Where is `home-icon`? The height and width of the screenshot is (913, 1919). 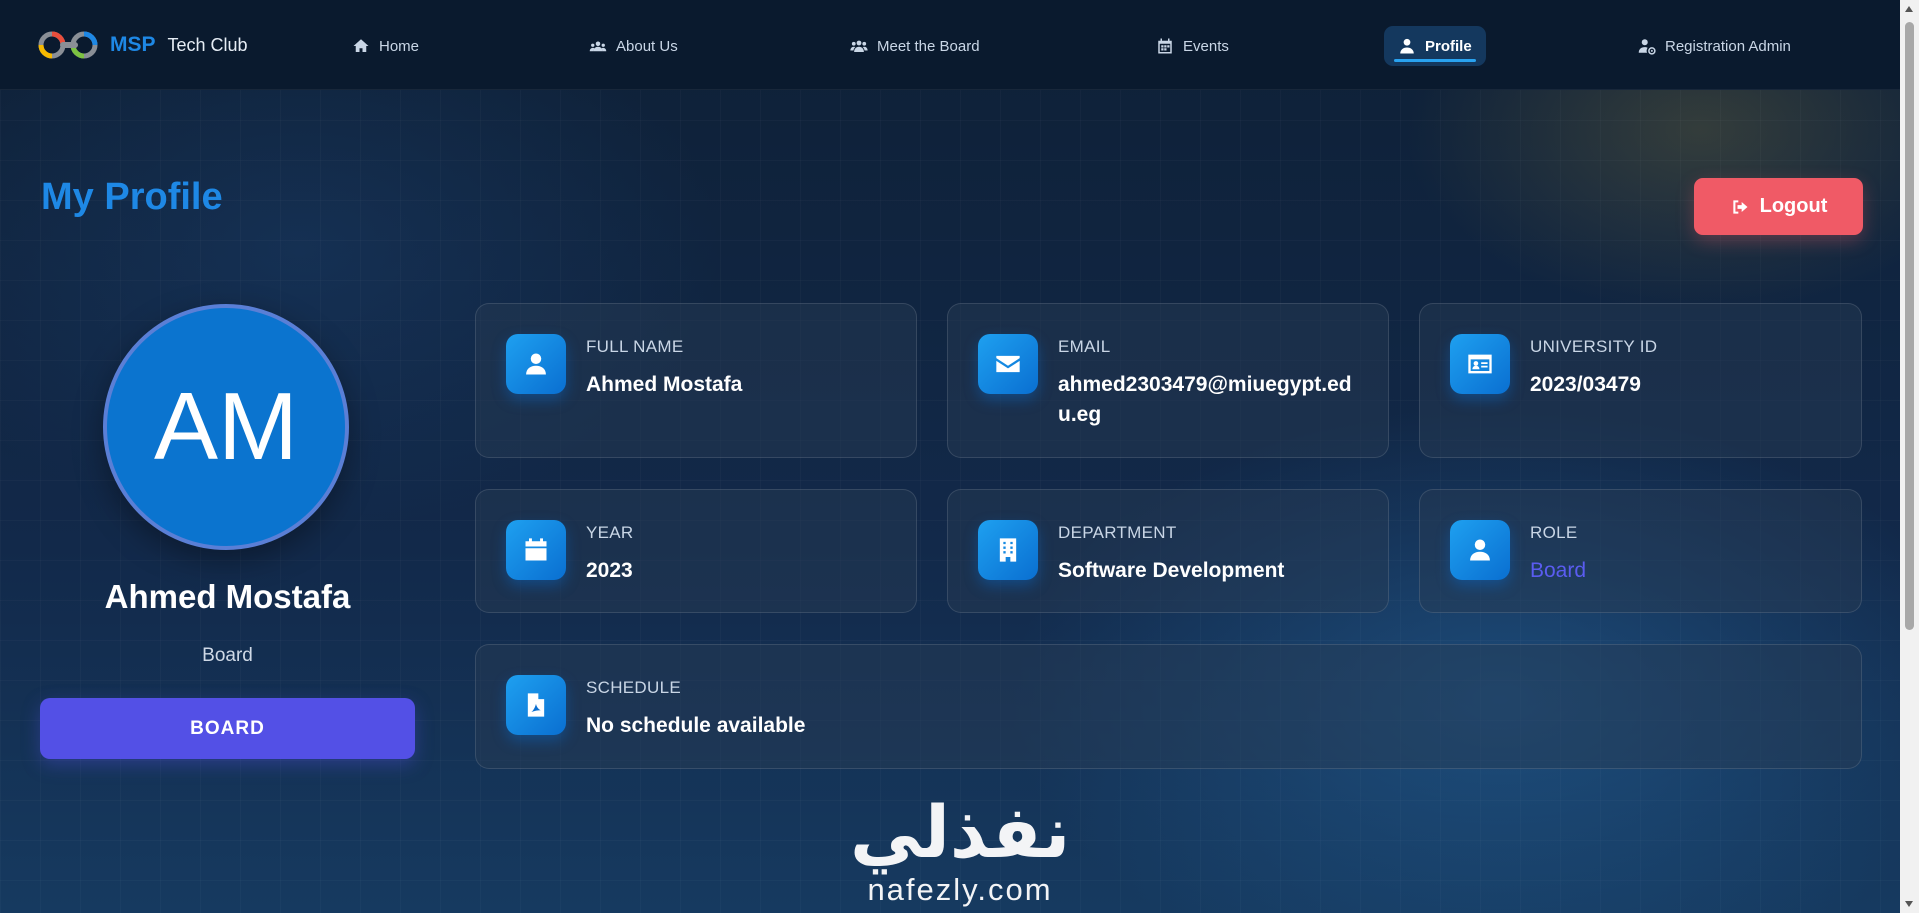 home-icon is located at coordinates (361, 45).